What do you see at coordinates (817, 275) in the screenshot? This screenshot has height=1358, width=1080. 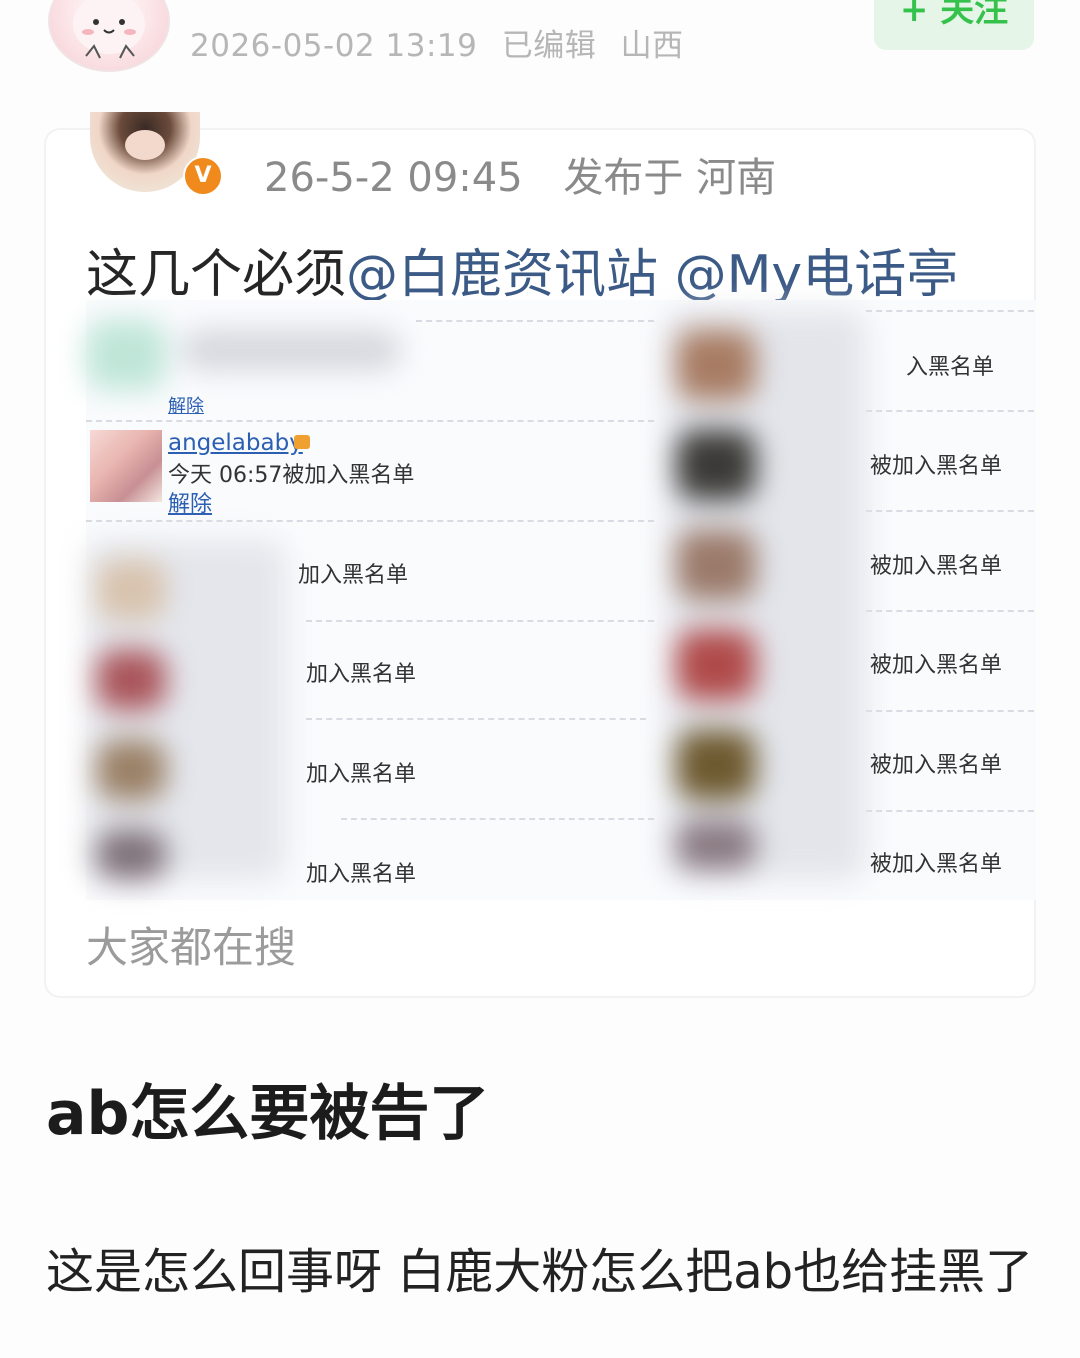 I see `mention-link-2: @My电话亭` at bounding box center [817, 275].